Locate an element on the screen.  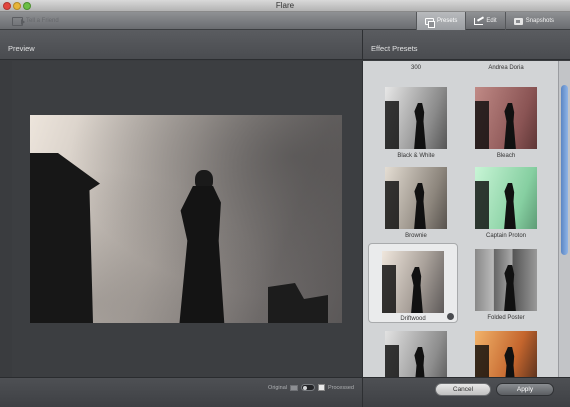
presets-title: Effect Presets is located at coordinates (394, 48).